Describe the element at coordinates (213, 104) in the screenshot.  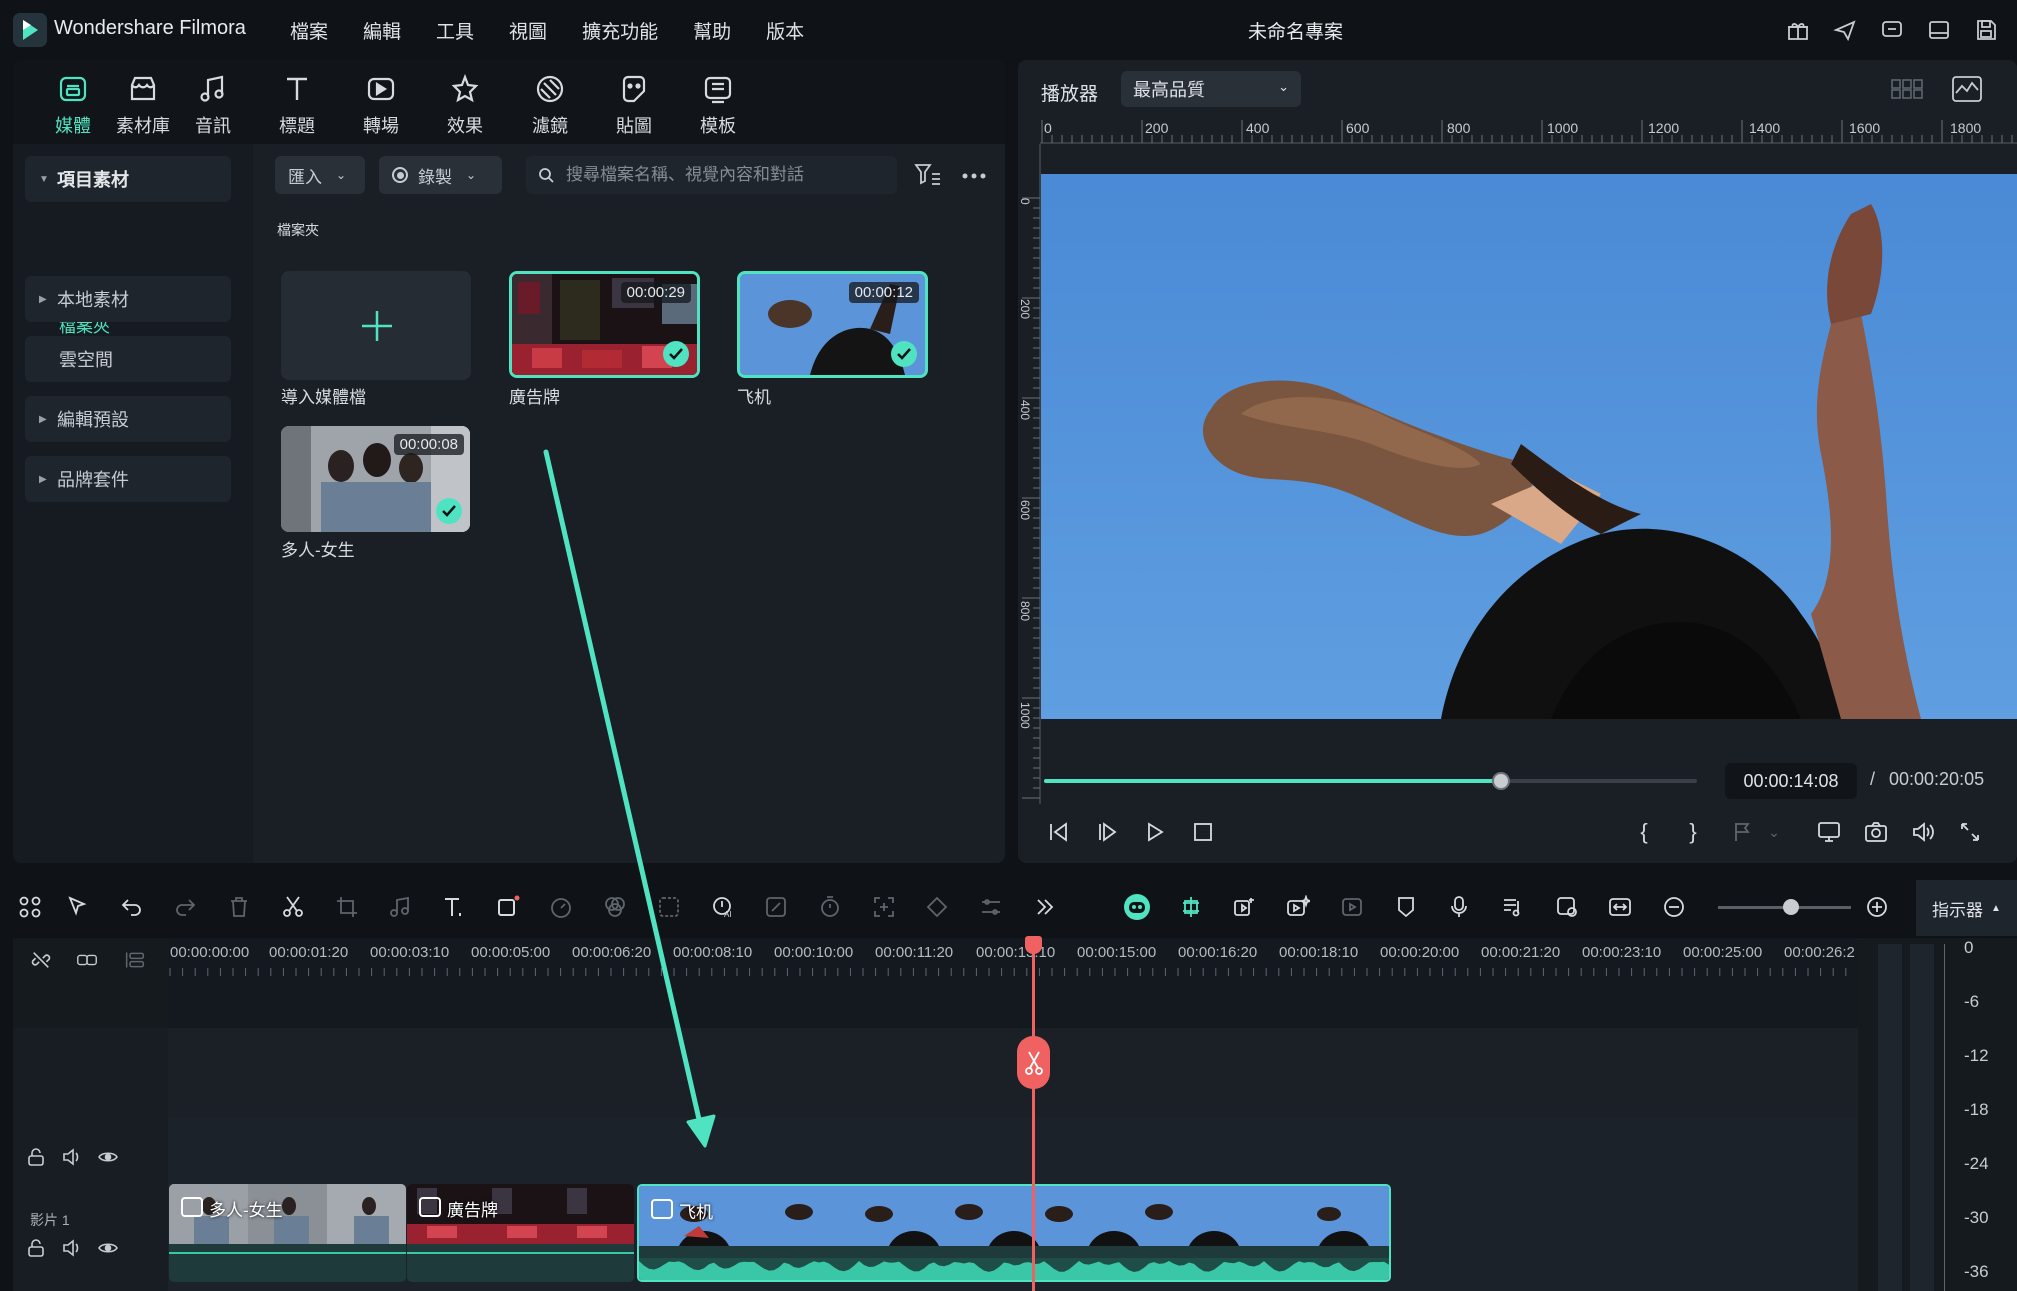
I see `tab-audio: 音訊` at that location.